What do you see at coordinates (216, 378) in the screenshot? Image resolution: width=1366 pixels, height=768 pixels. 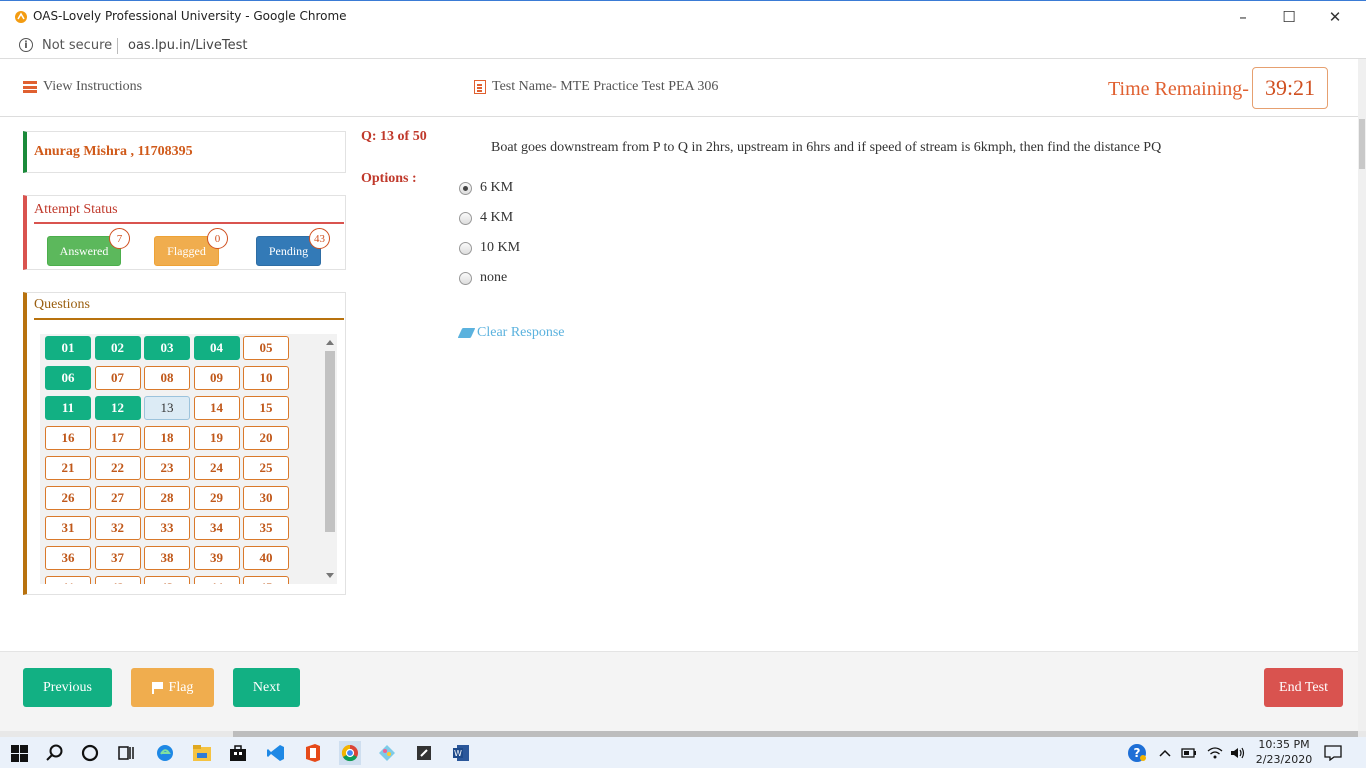 I see `question-button-09: 09` at bounding box center [216, 378].